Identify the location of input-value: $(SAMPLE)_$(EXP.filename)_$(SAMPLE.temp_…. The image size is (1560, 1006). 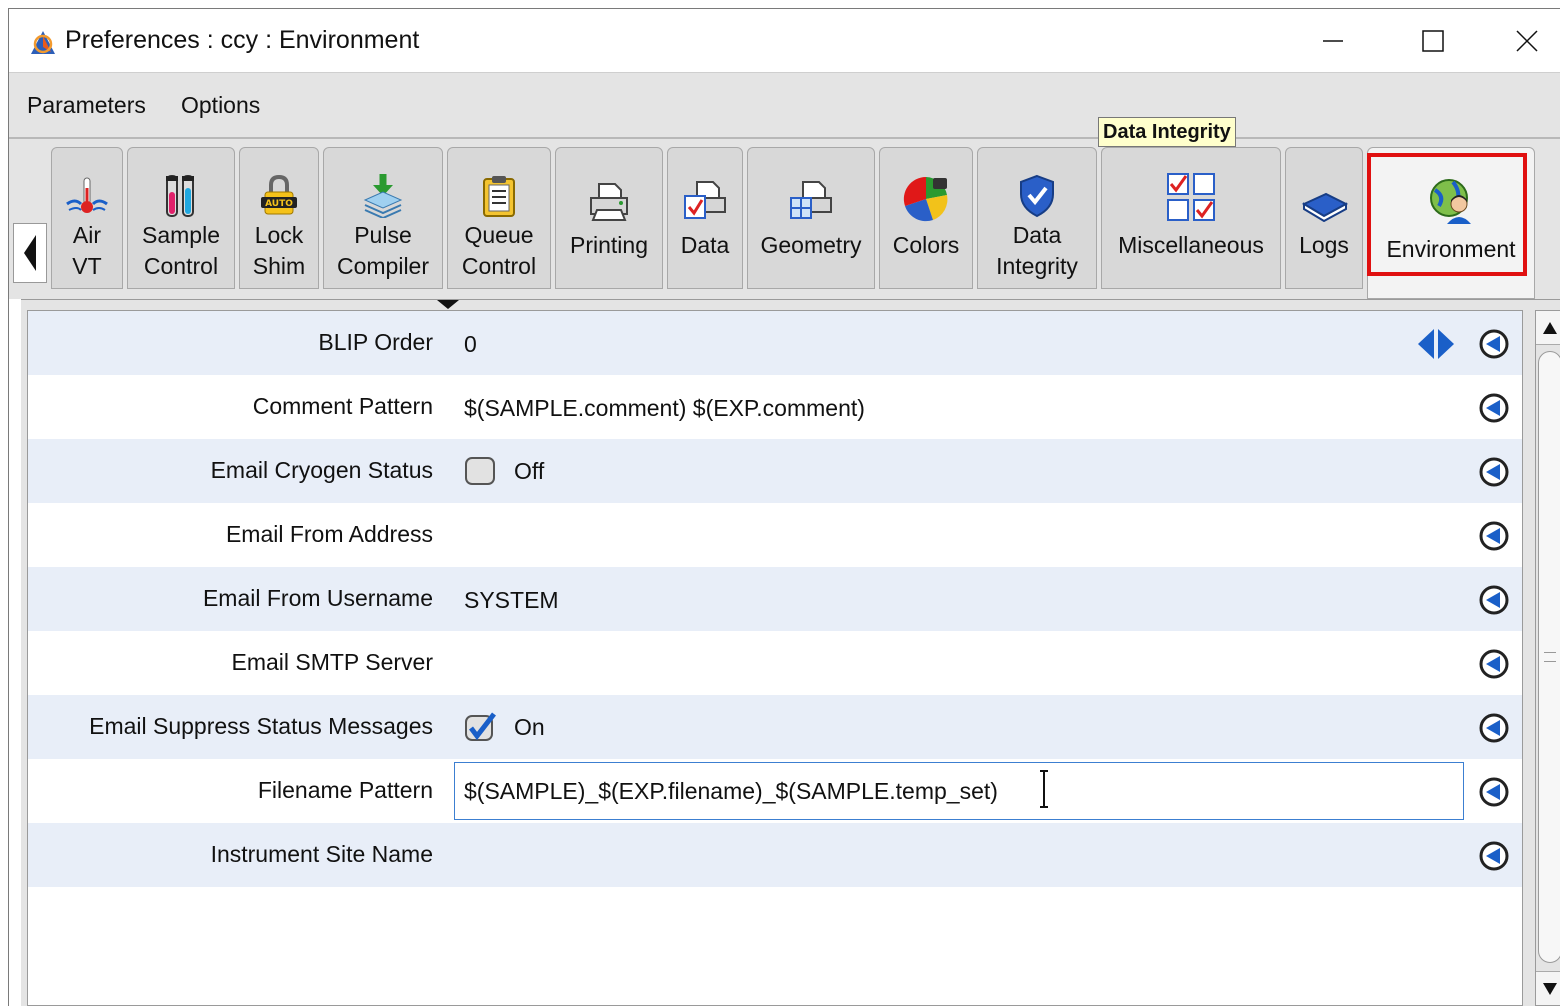
(731, 790).